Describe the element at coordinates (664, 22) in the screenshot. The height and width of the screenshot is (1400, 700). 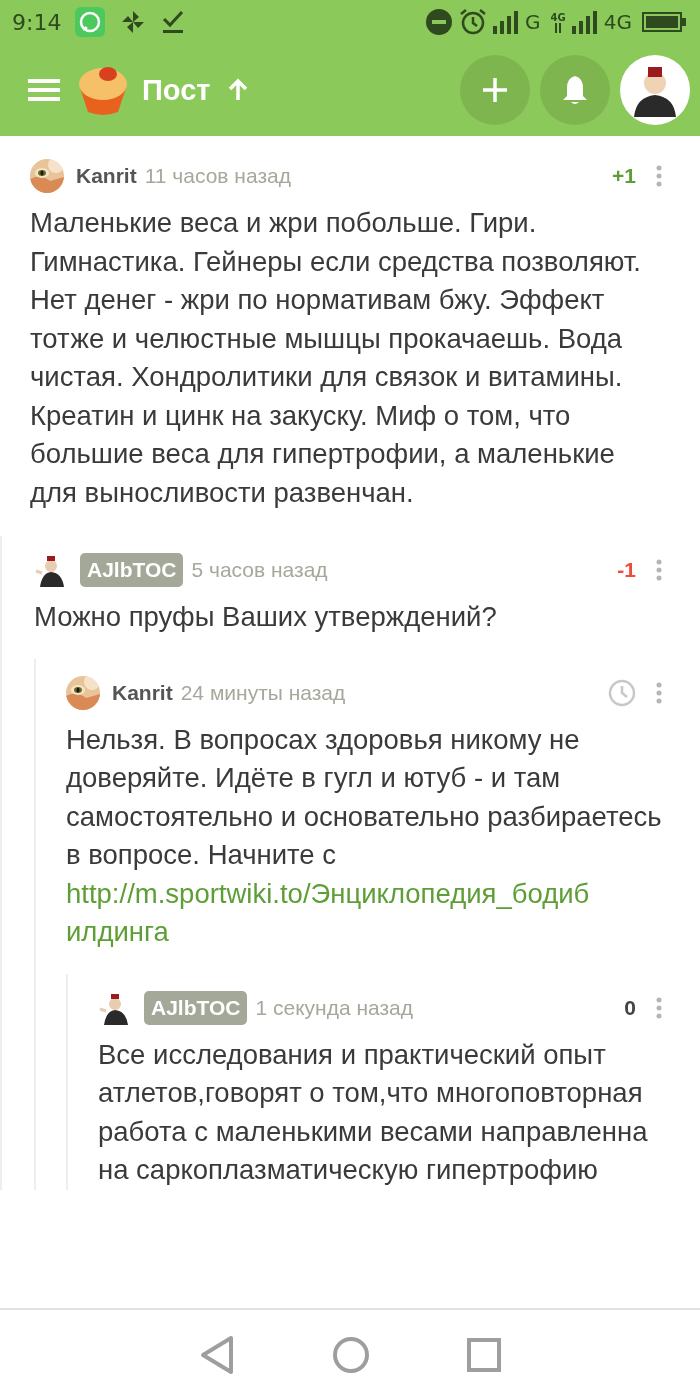
I see `battery-icon` at that location.